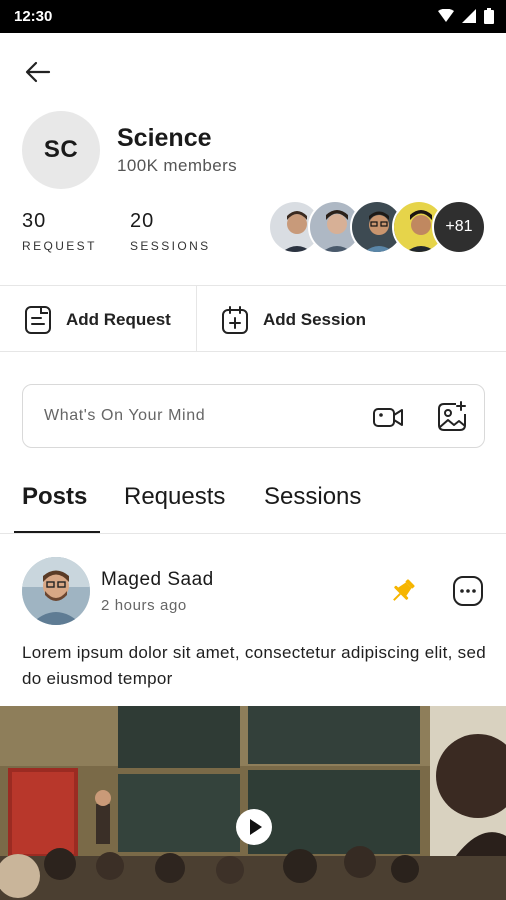 The image size is (506, 900). I want to click on calendar-add-icon, so click(235, 320).